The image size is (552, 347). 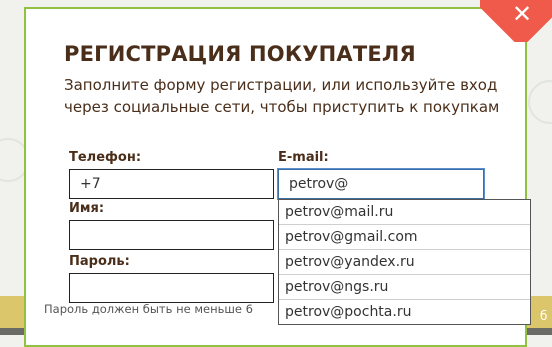 I want to click on name-field, so click(x=171, y=235).